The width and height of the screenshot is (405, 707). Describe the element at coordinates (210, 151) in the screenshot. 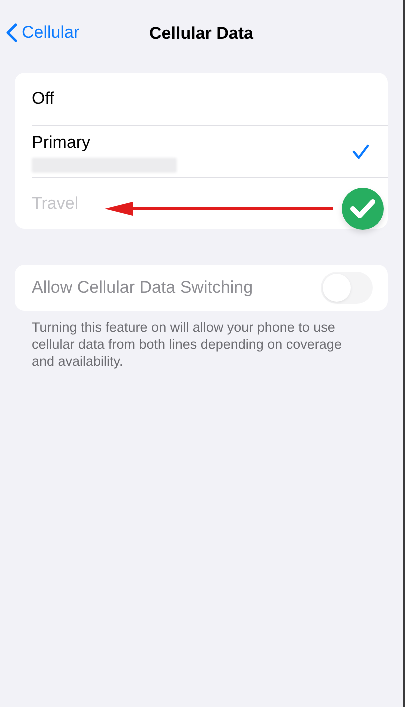

I see `option-row: Primary` at that location.